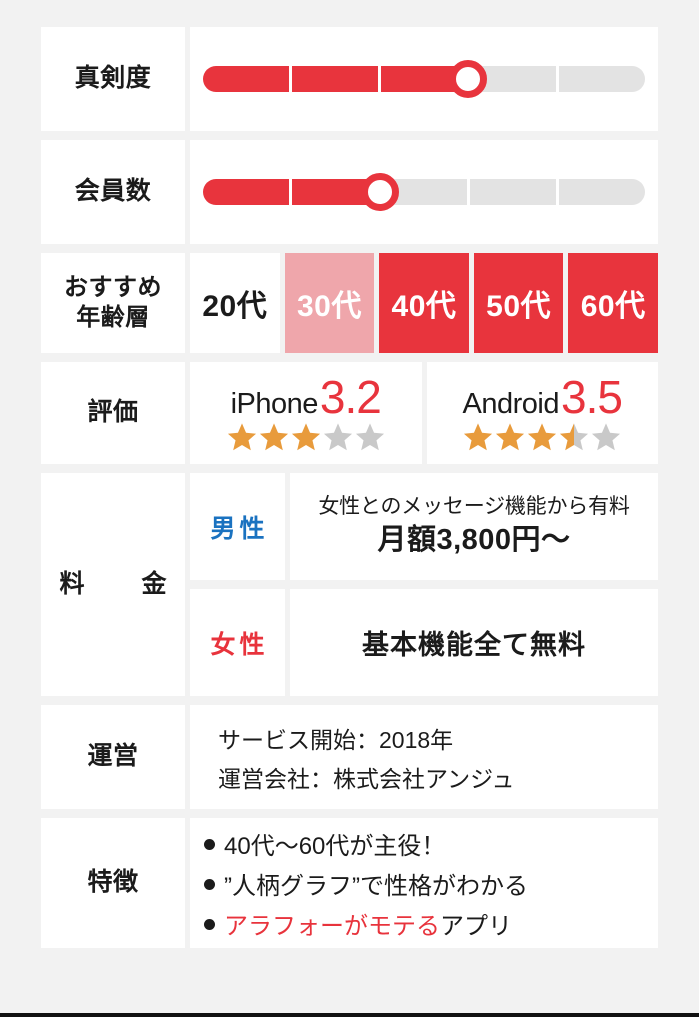 This screenshot has height=1017, width=699. I want to click on price-main-female: 基本機能全て無料, so click(474, 645).